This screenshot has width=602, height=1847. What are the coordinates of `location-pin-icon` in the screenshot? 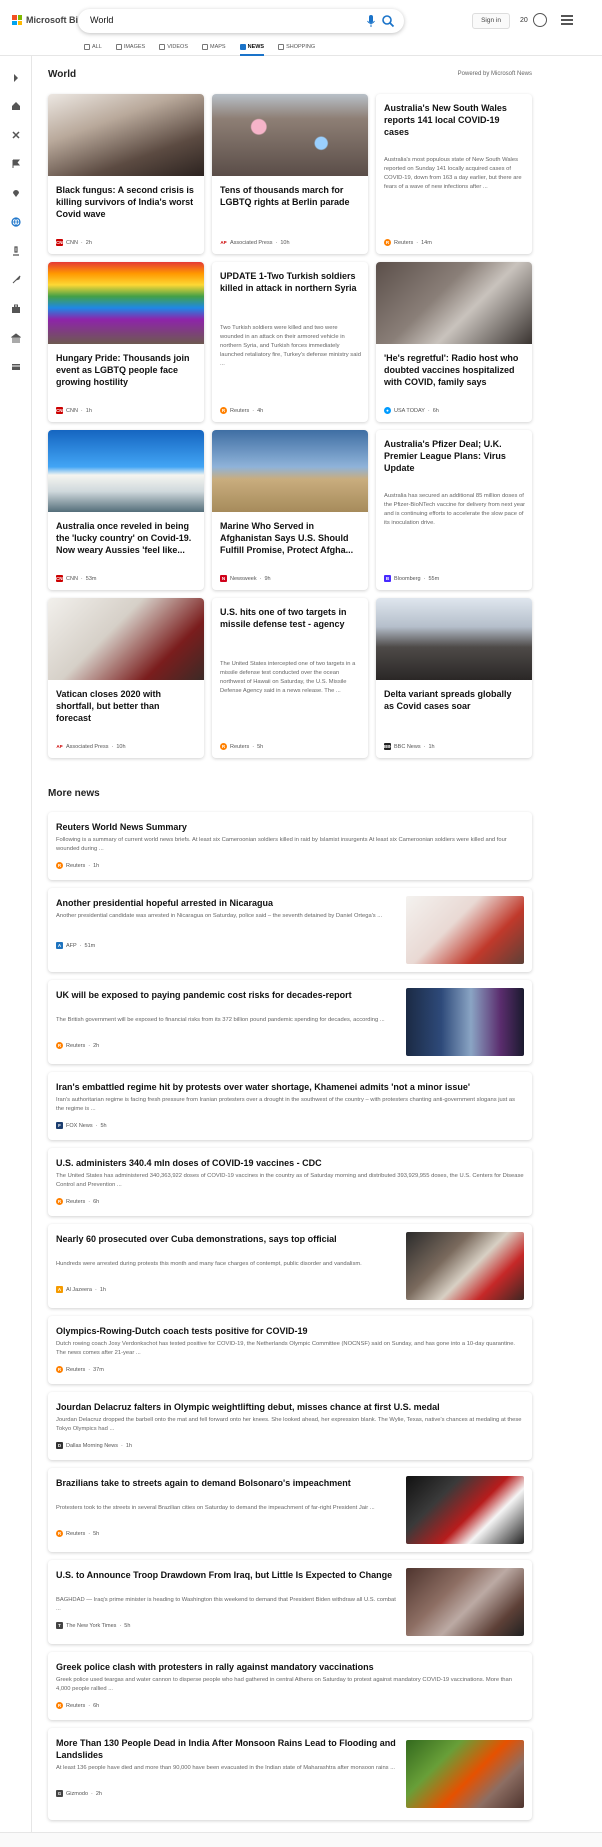 It's located at (16, 193).